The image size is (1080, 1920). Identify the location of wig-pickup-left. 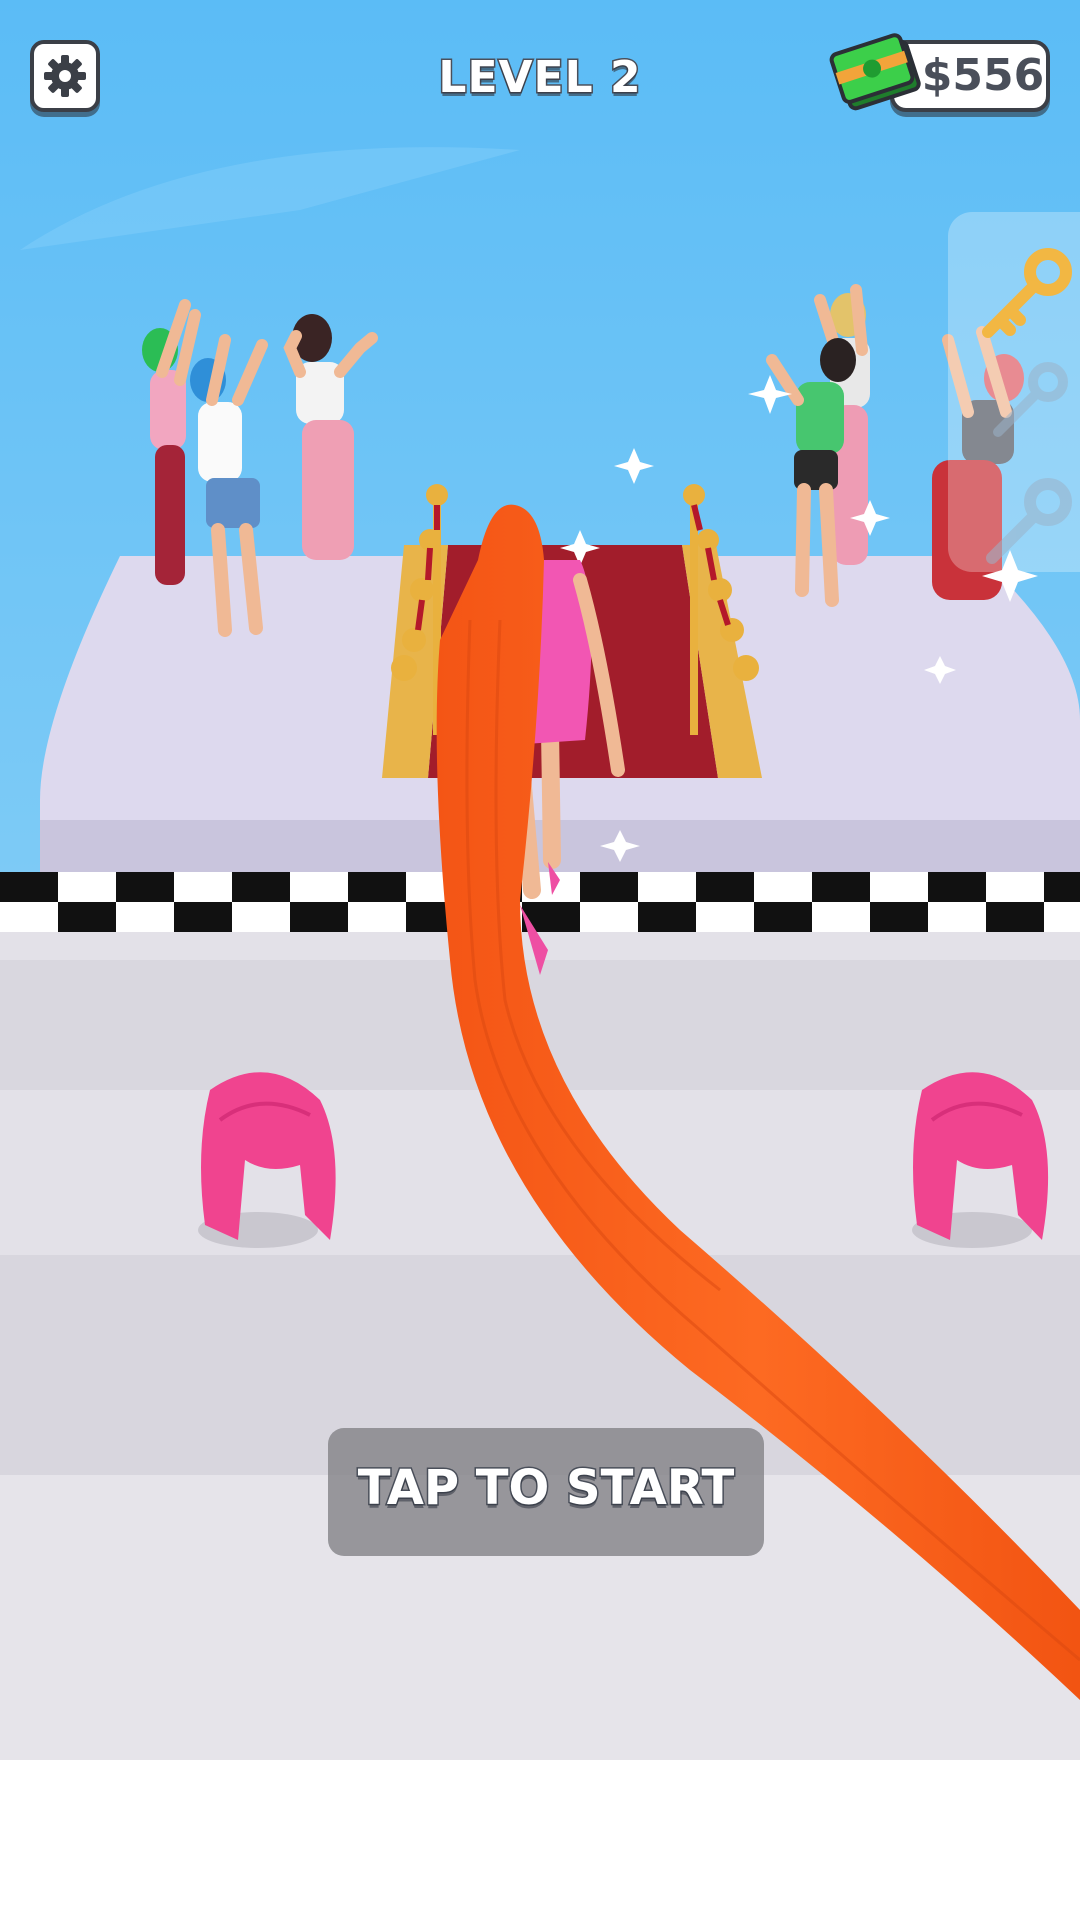
(267, 1160).